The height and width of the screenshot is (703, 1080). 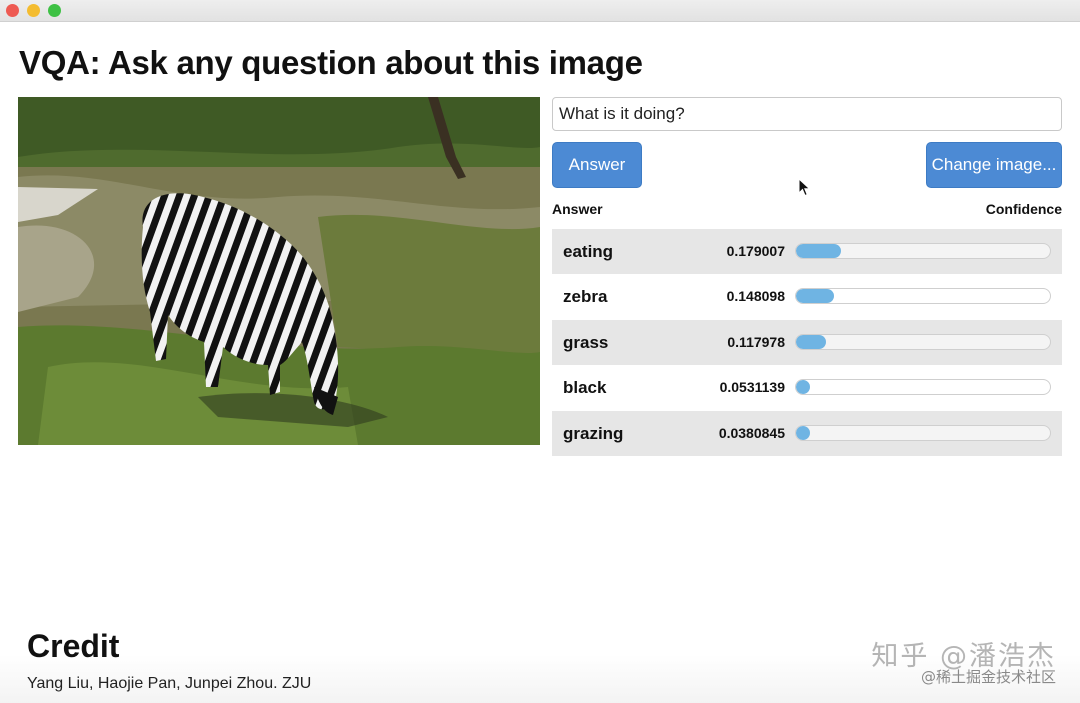 What do you see at coordinates (755, 251) in the screenshot?
I see `result-score: 0.179007` at bounding box center [755, 251].